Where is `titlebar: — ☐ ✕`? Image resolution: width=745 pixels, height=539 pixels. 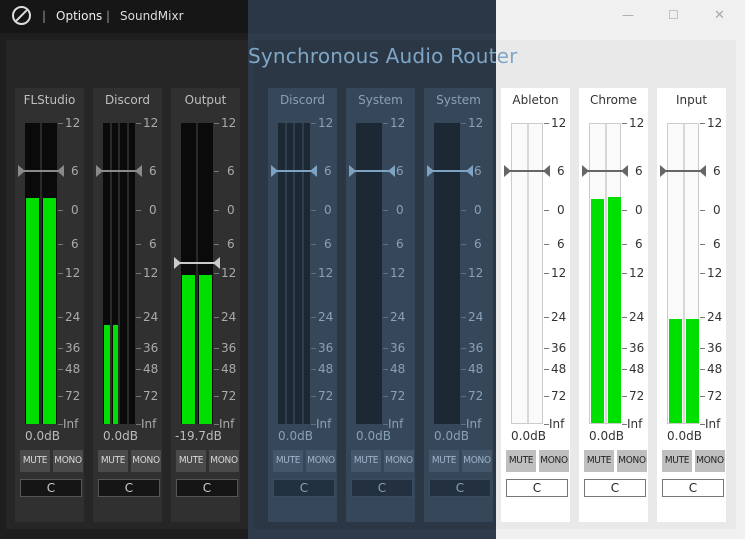 titlebar: — ☐ ✕ is located at coordinates (620, 16).